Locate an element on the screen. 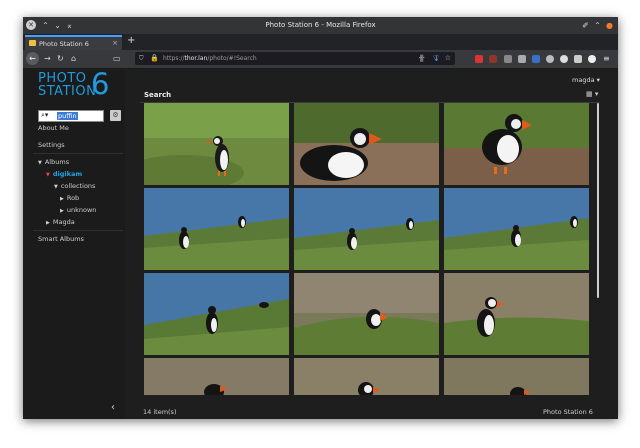  downloads-icon: ↓ is located at coordinates (436, 59).